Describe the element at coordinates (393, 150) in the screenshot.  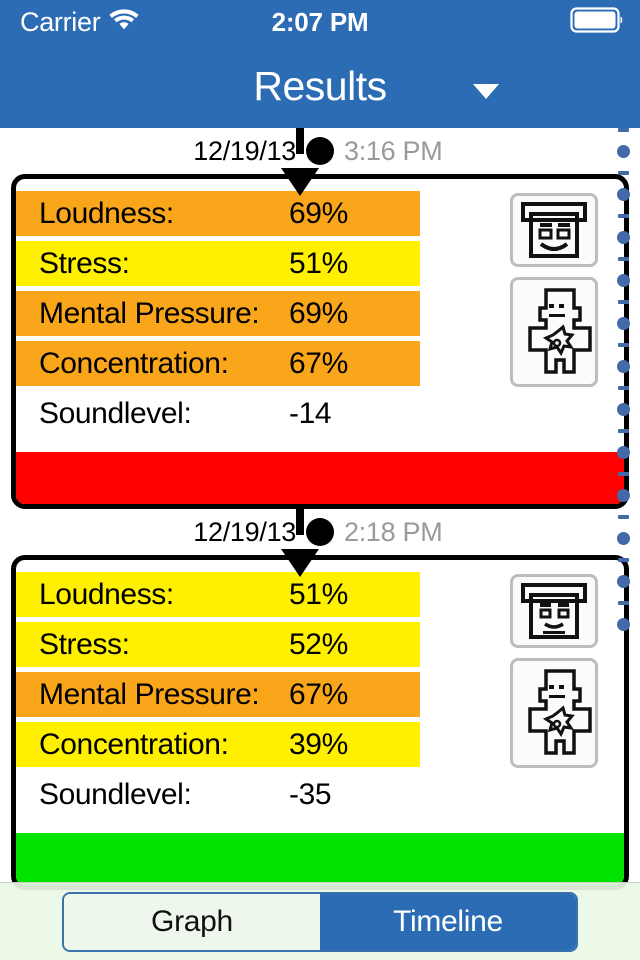
I see `entry-time: 3:16 PM` at that location.